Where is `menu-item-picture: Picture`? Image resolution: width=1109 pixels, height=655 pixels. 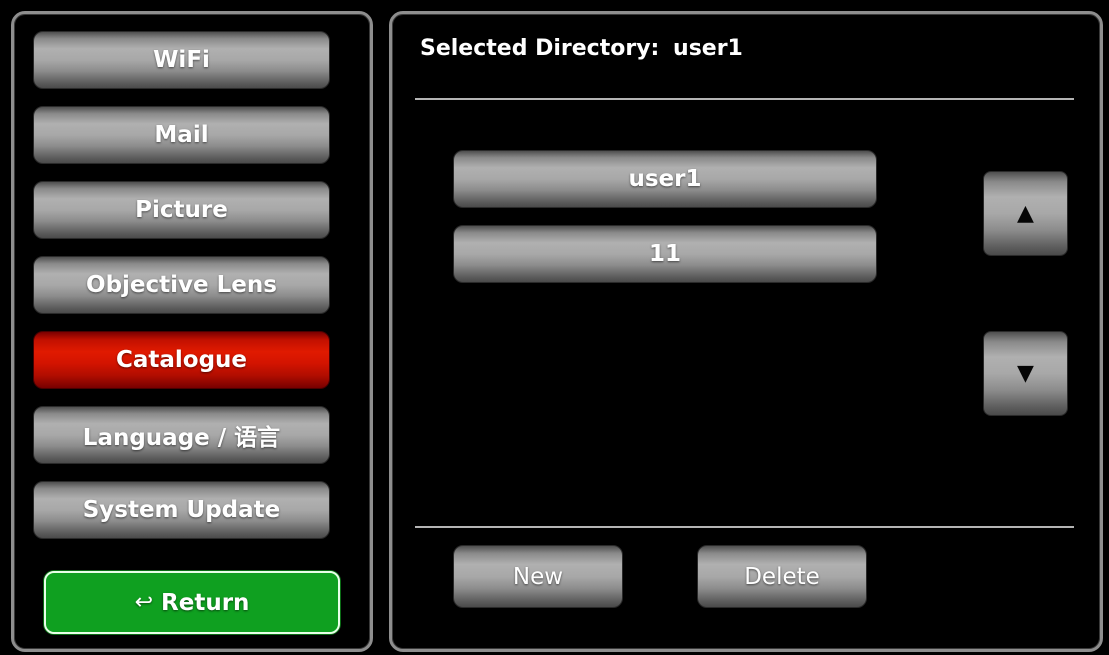
menu-item-picture: Picture is located at coordinates (181, 210).